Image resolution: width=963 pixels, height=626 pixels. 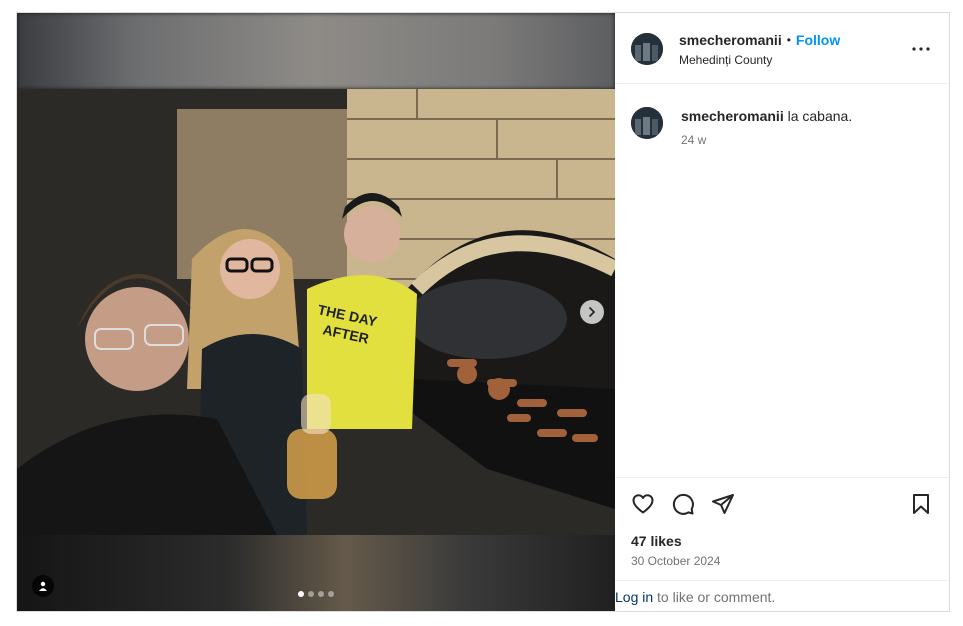 I want to click on user-tag-button, so click(x=43, y=586).